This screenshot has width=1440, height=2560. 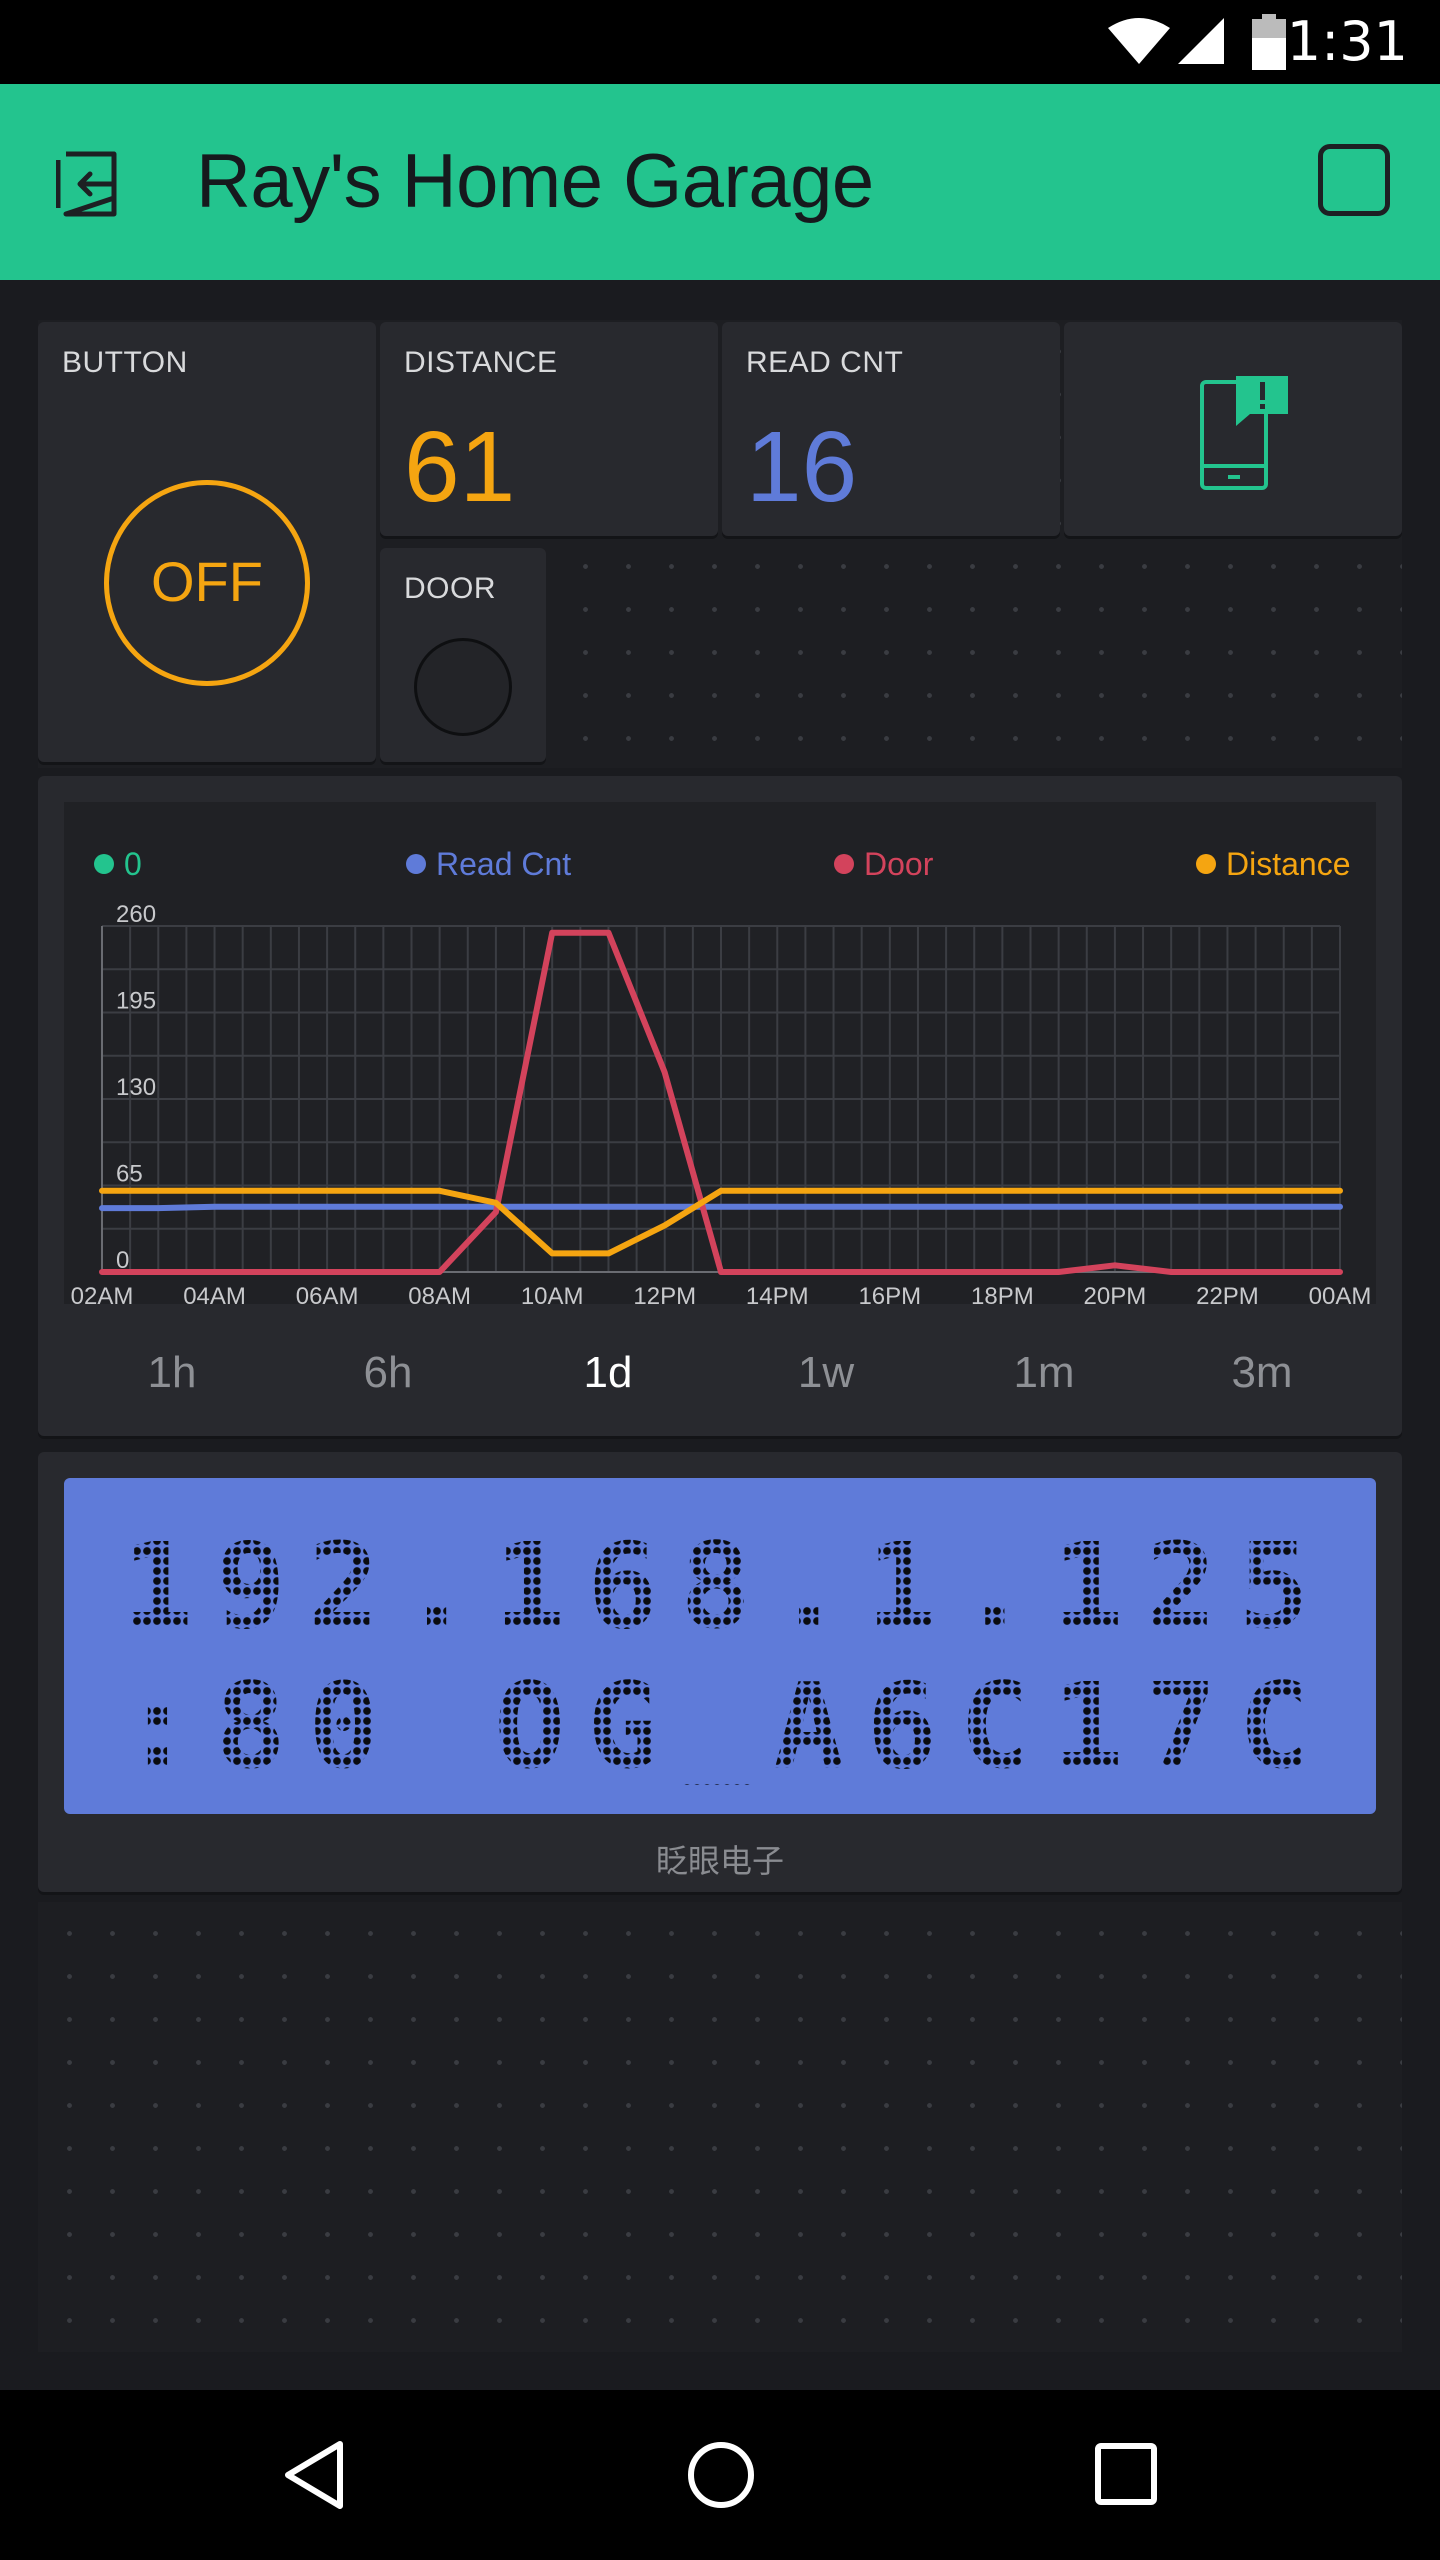 I want to click on door-led, so click(x=463, y=687).